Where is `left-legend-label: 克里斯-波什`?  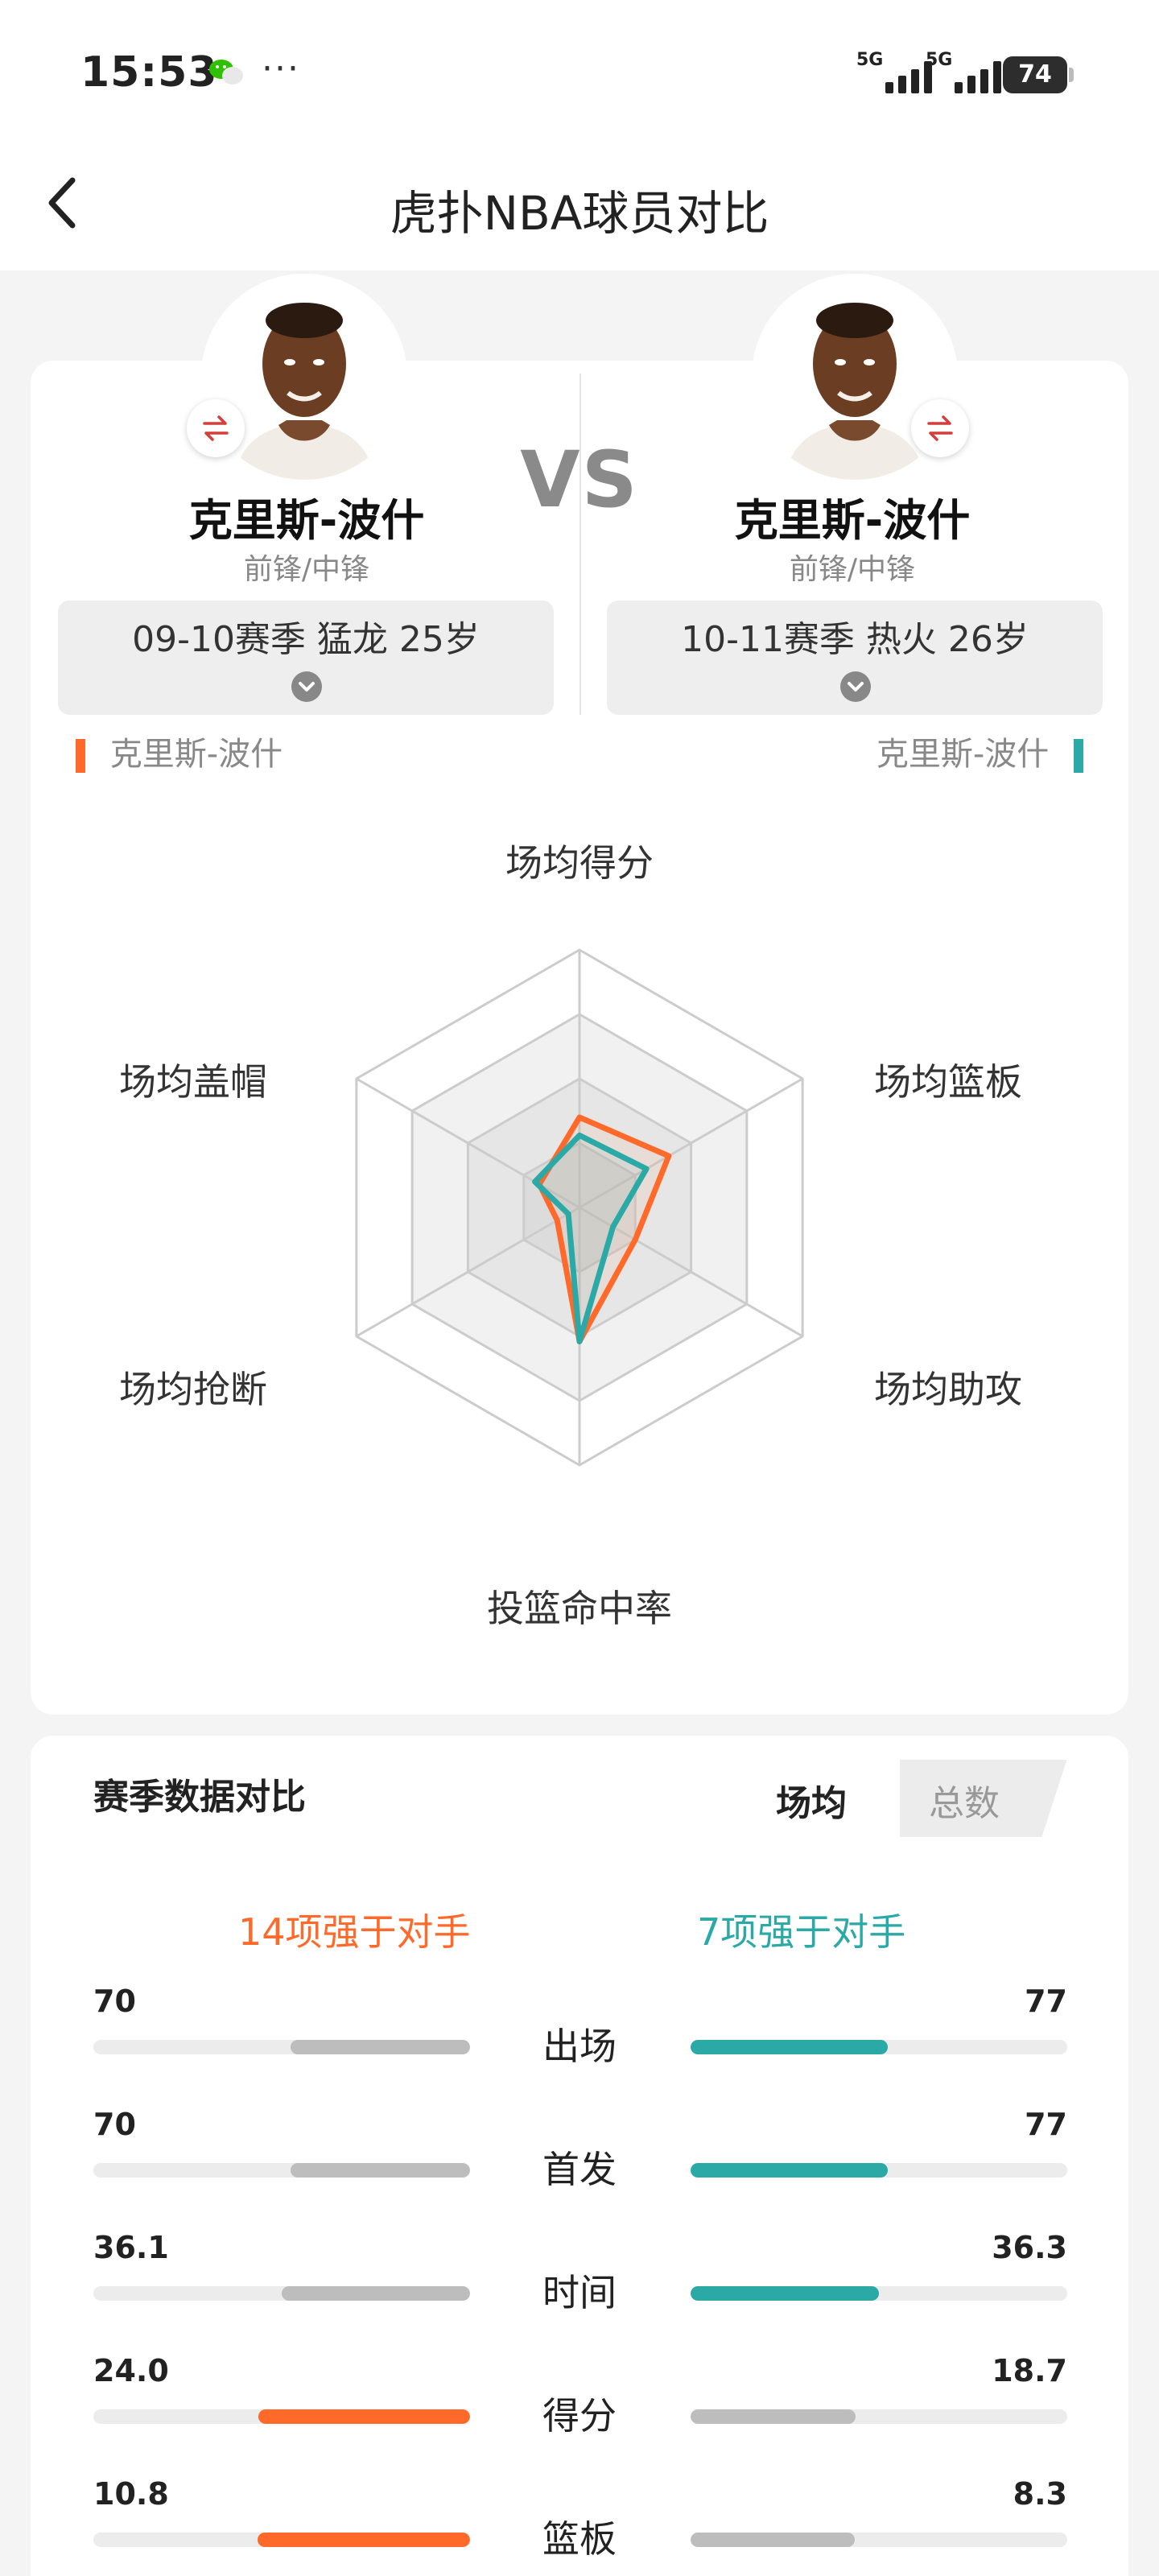 left-legend-label: 克里斯-波什 is located at coordinates (196, 754).